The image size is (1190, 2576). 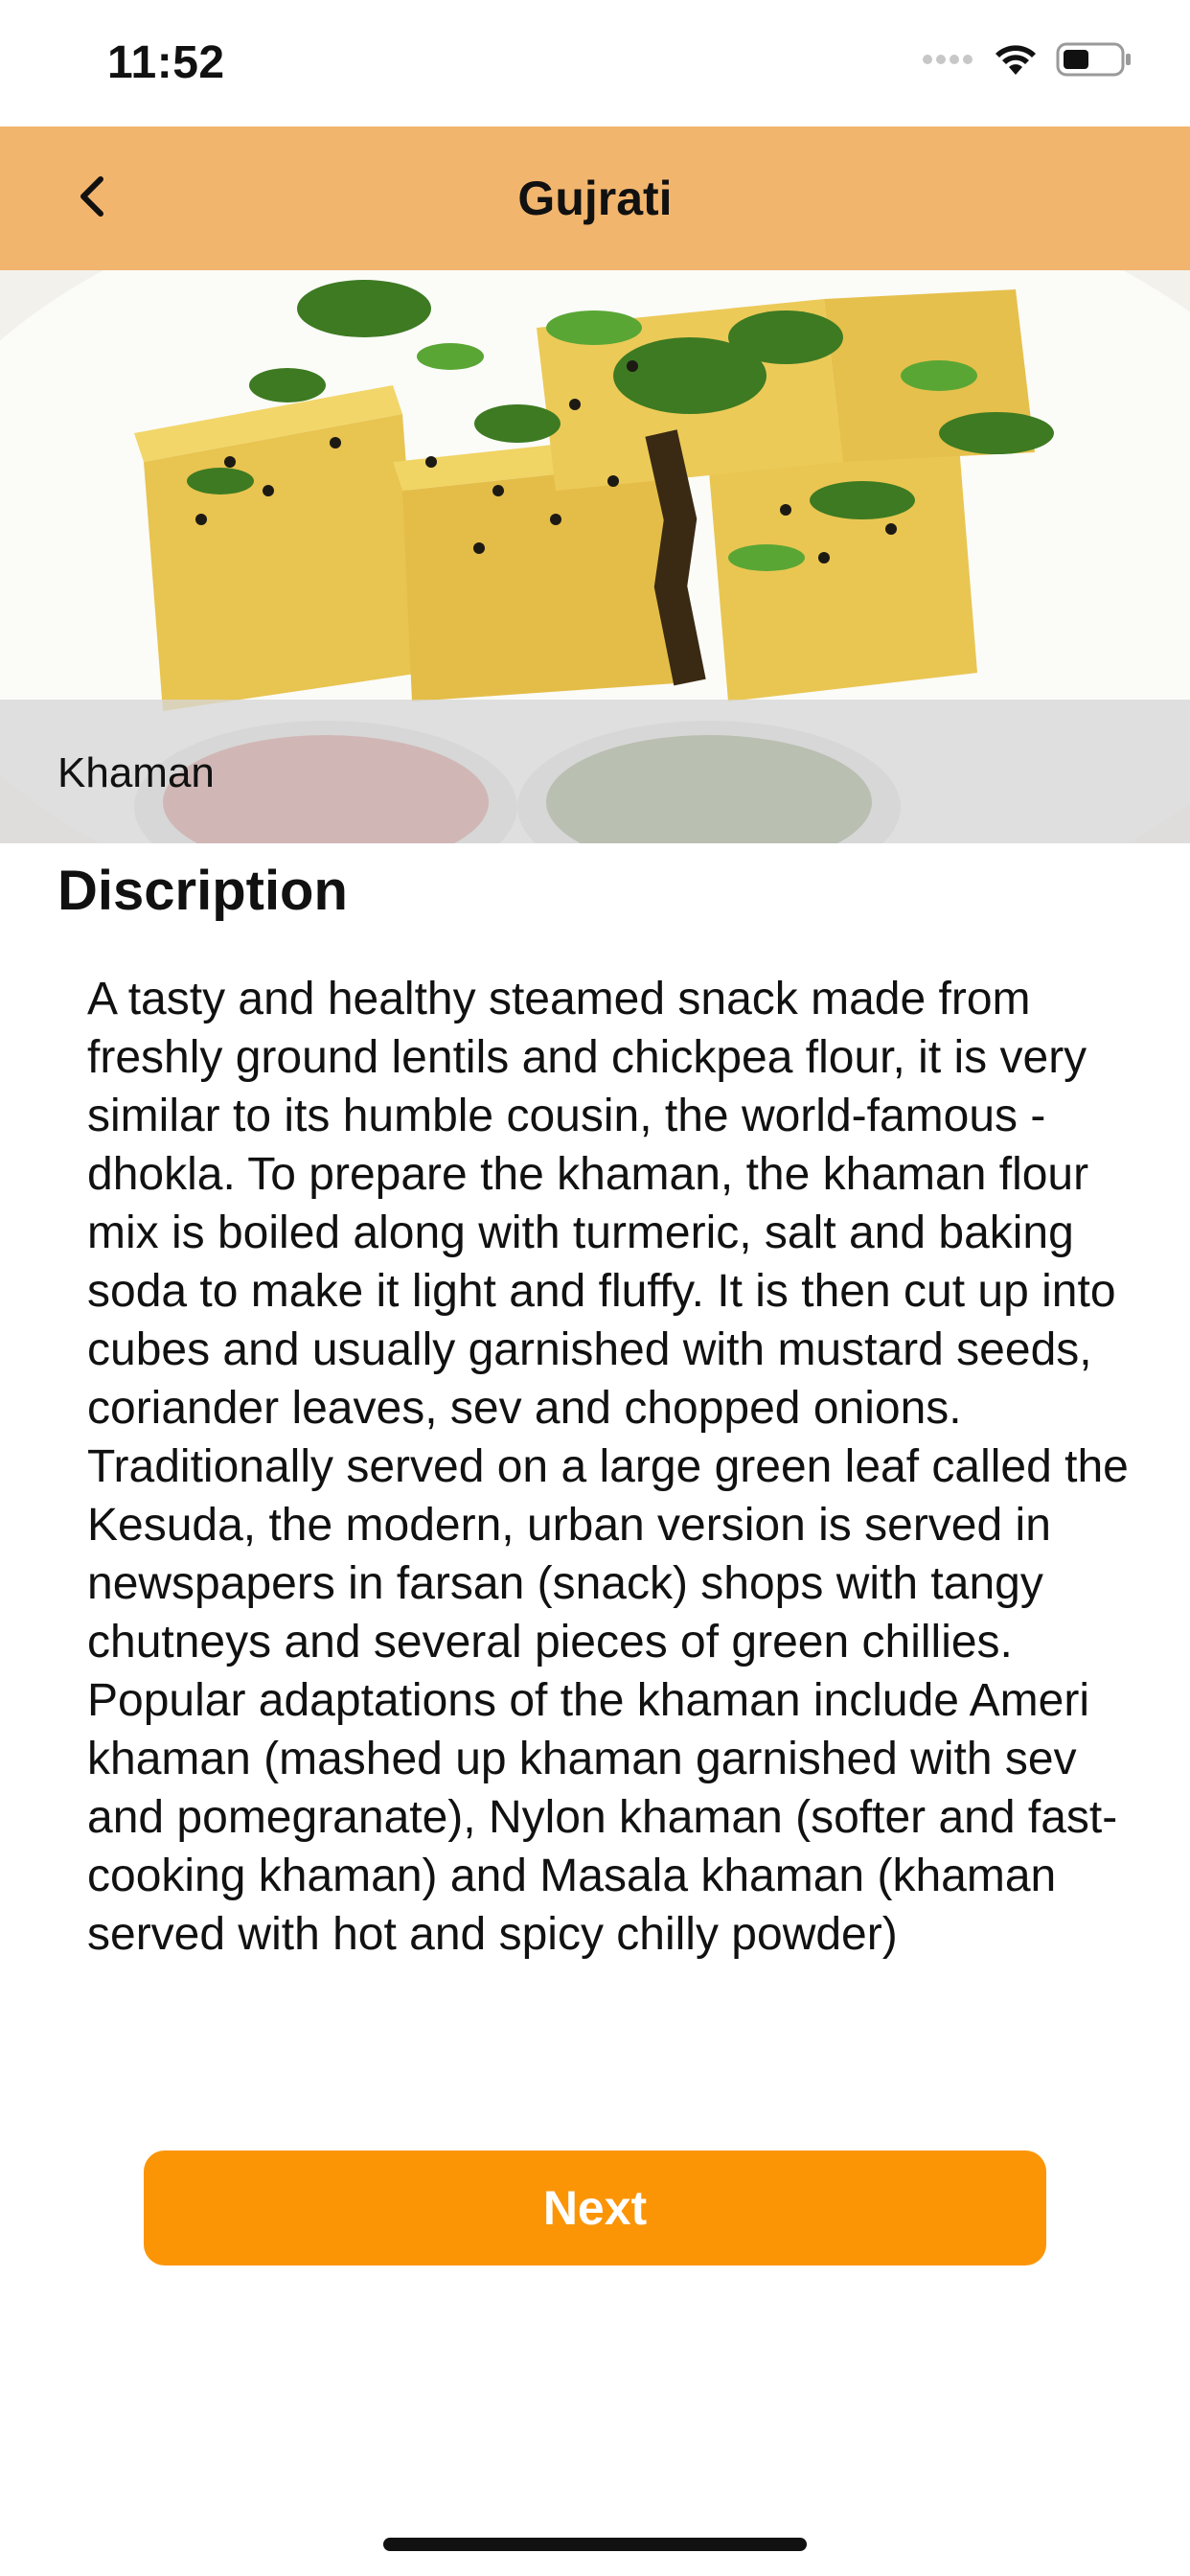 What do you see at coordinates (166, 63) in the screenshot?
I see `status-time: 11:52` at bounding box center [166, 63].